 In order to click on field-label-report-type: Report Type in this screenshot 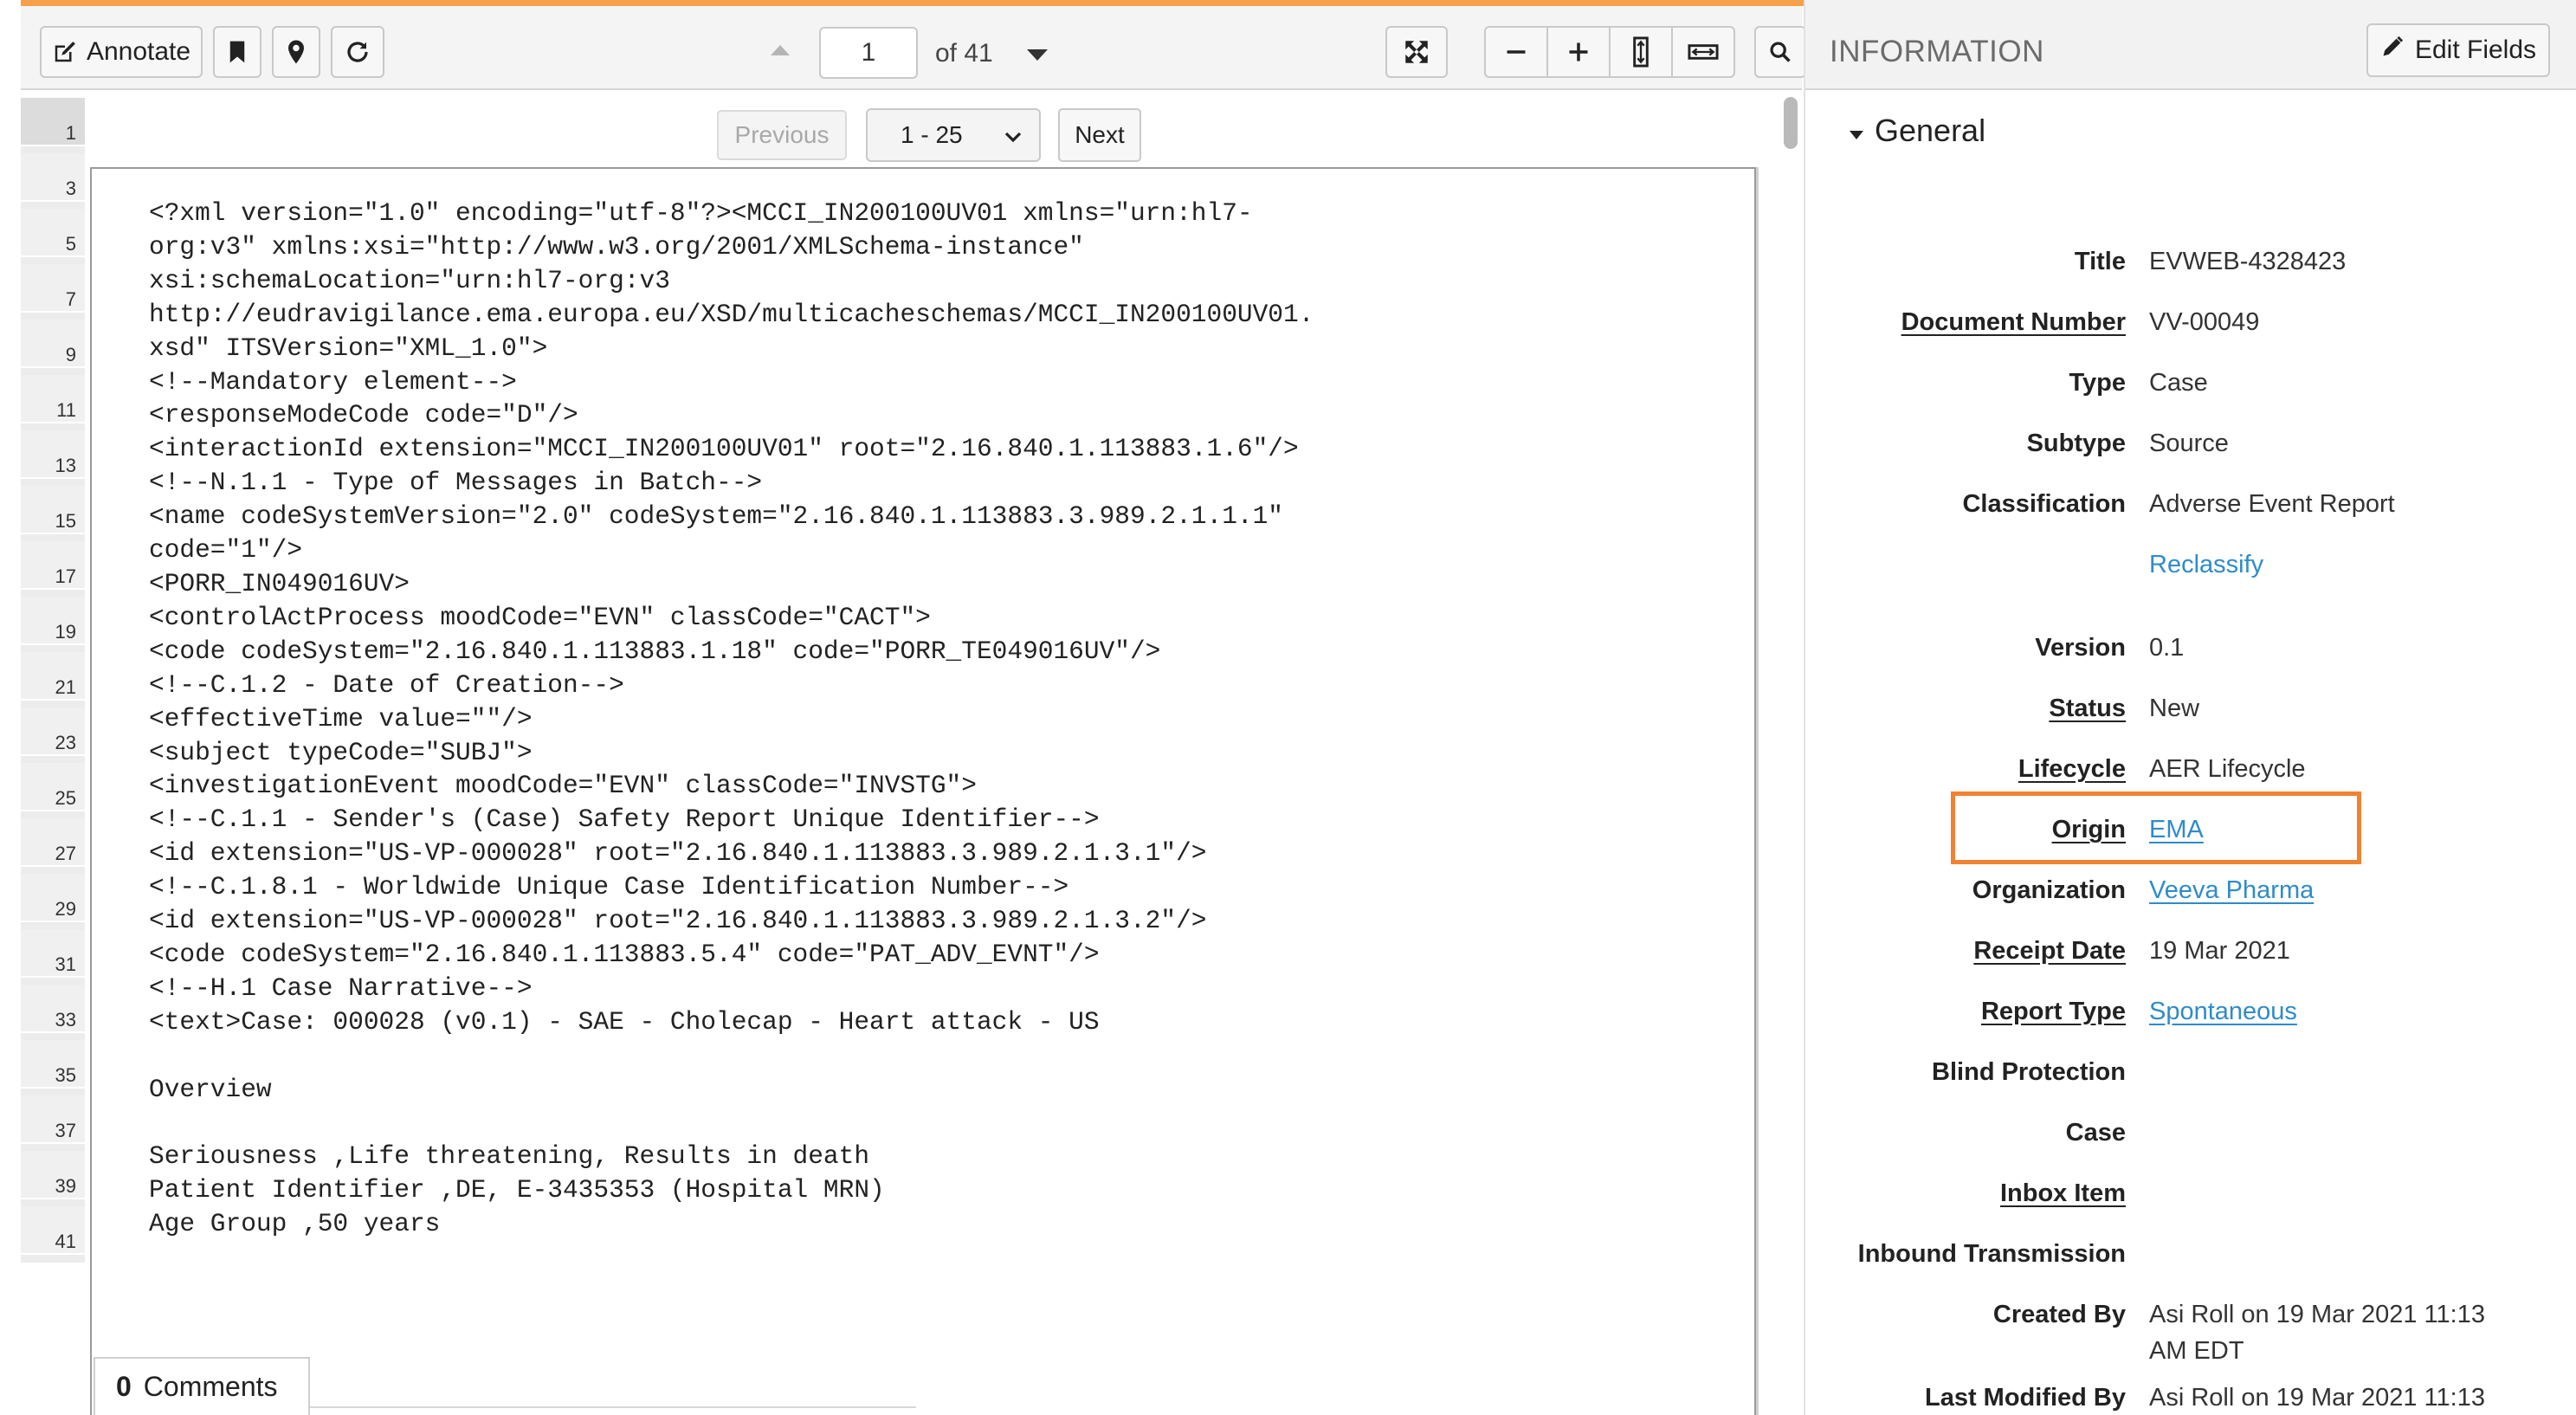, I will do `click(2053, 1012)`.